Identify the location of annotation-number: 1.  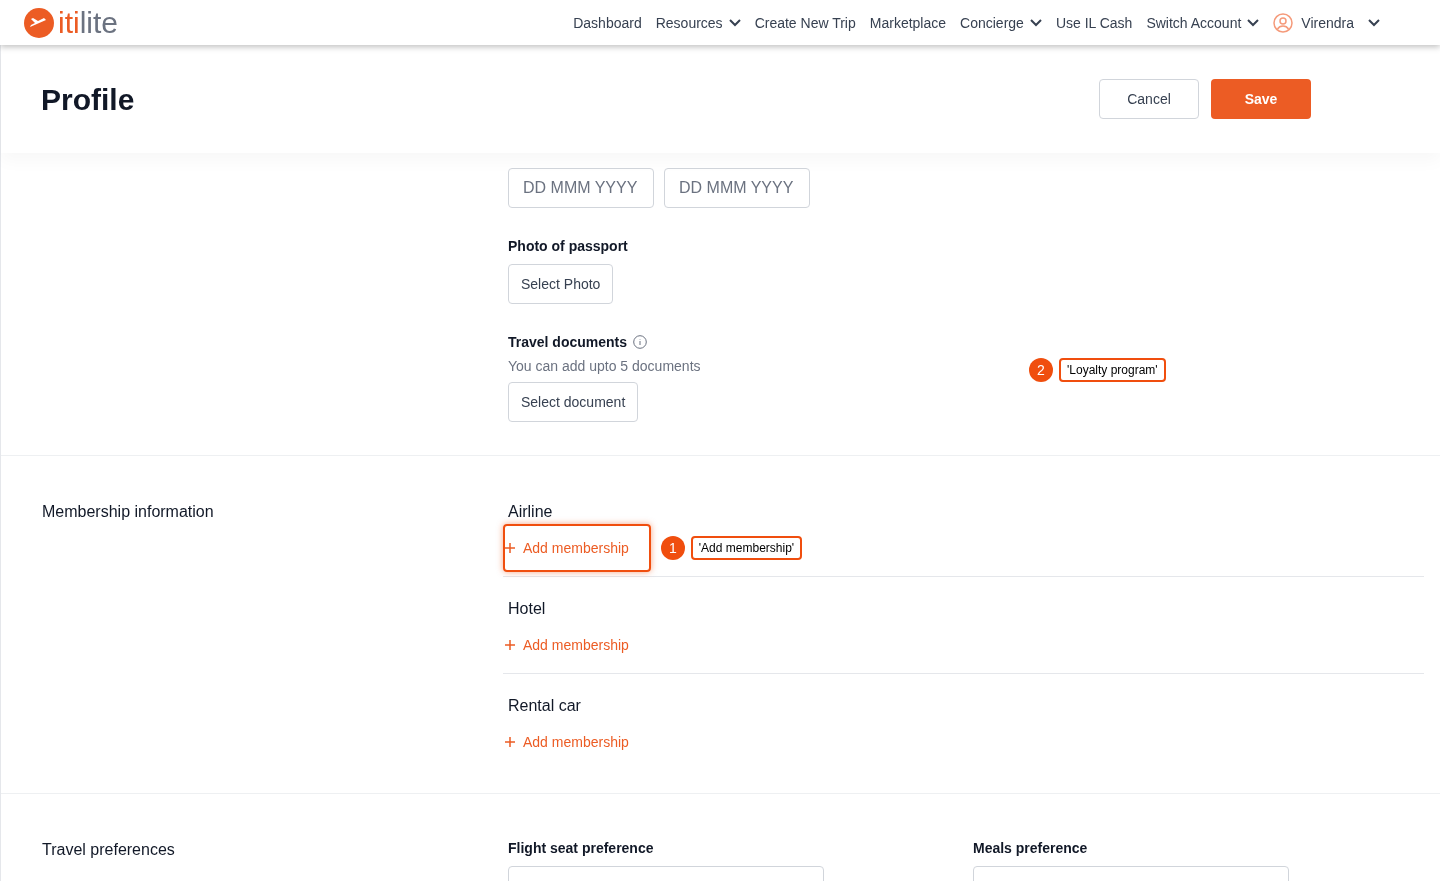
(672, 548).